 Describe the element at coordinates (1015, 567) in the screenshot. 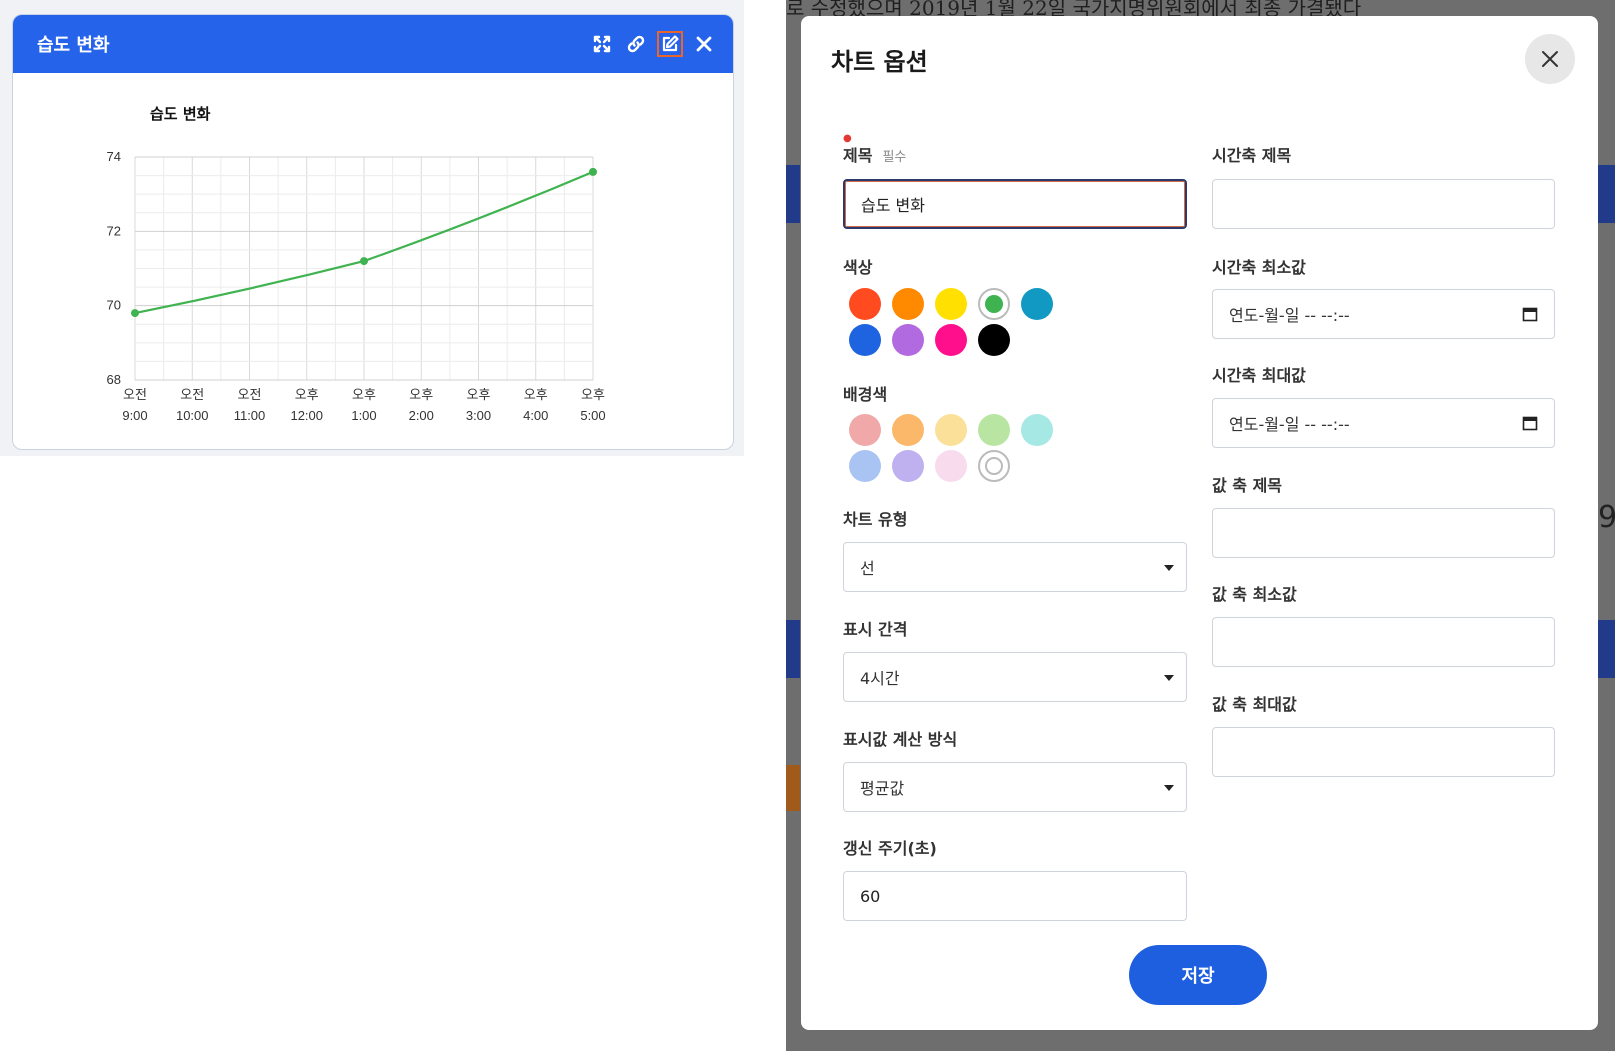

I see `chart-type-select: 선` at that location.